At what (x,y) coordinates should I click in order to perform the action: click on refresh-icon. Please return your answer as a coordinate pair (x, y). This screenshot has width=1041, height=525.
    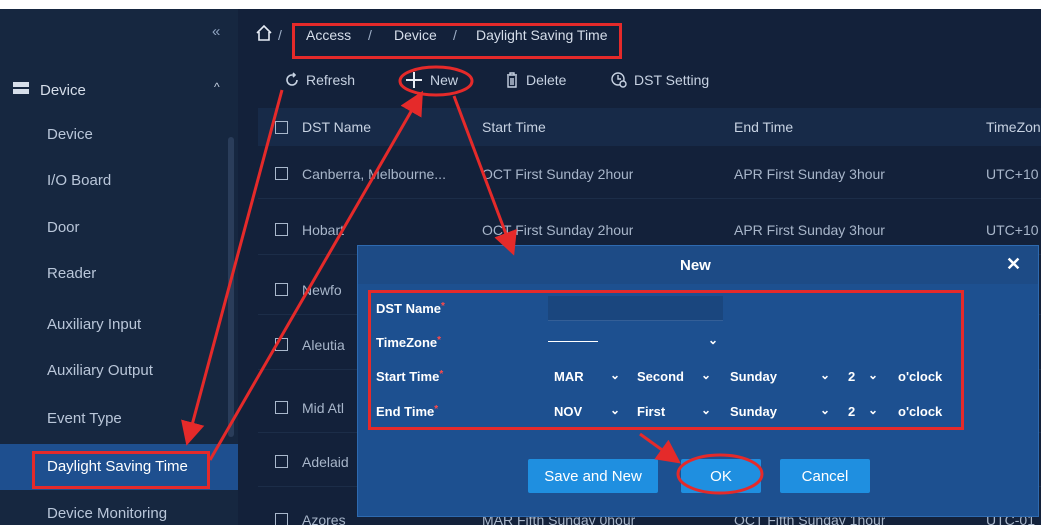
    Looking at the image, I should click on (292, 79).